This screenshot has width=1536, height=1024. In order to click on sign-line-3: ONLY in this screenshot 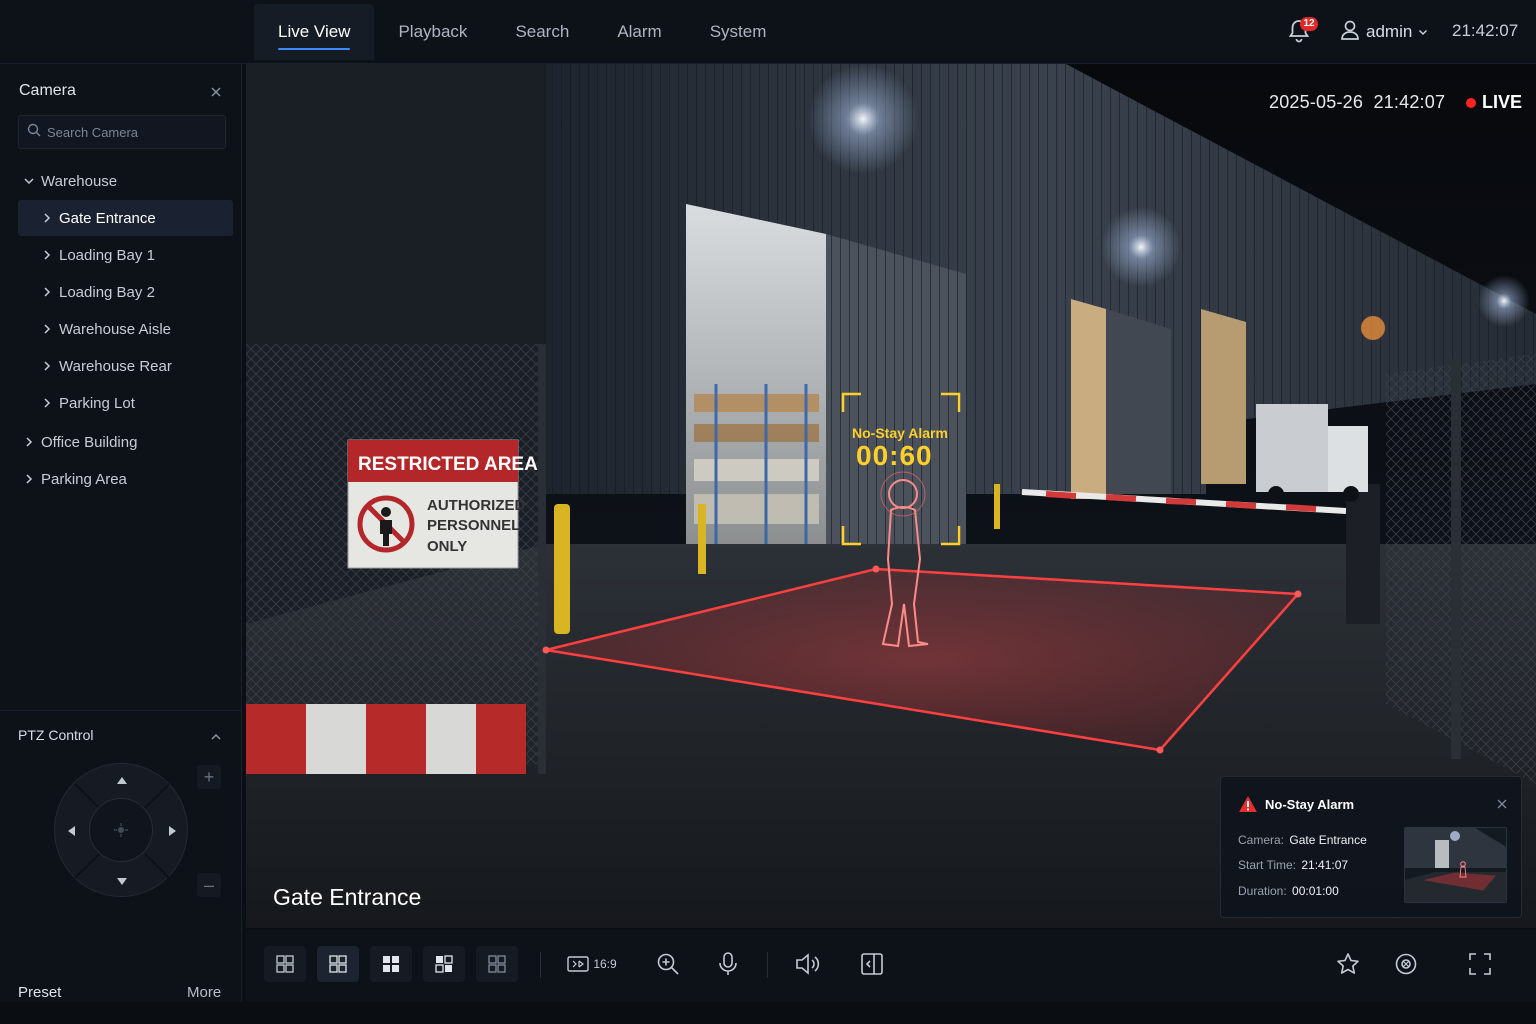, I will do `click(447, 546)`.